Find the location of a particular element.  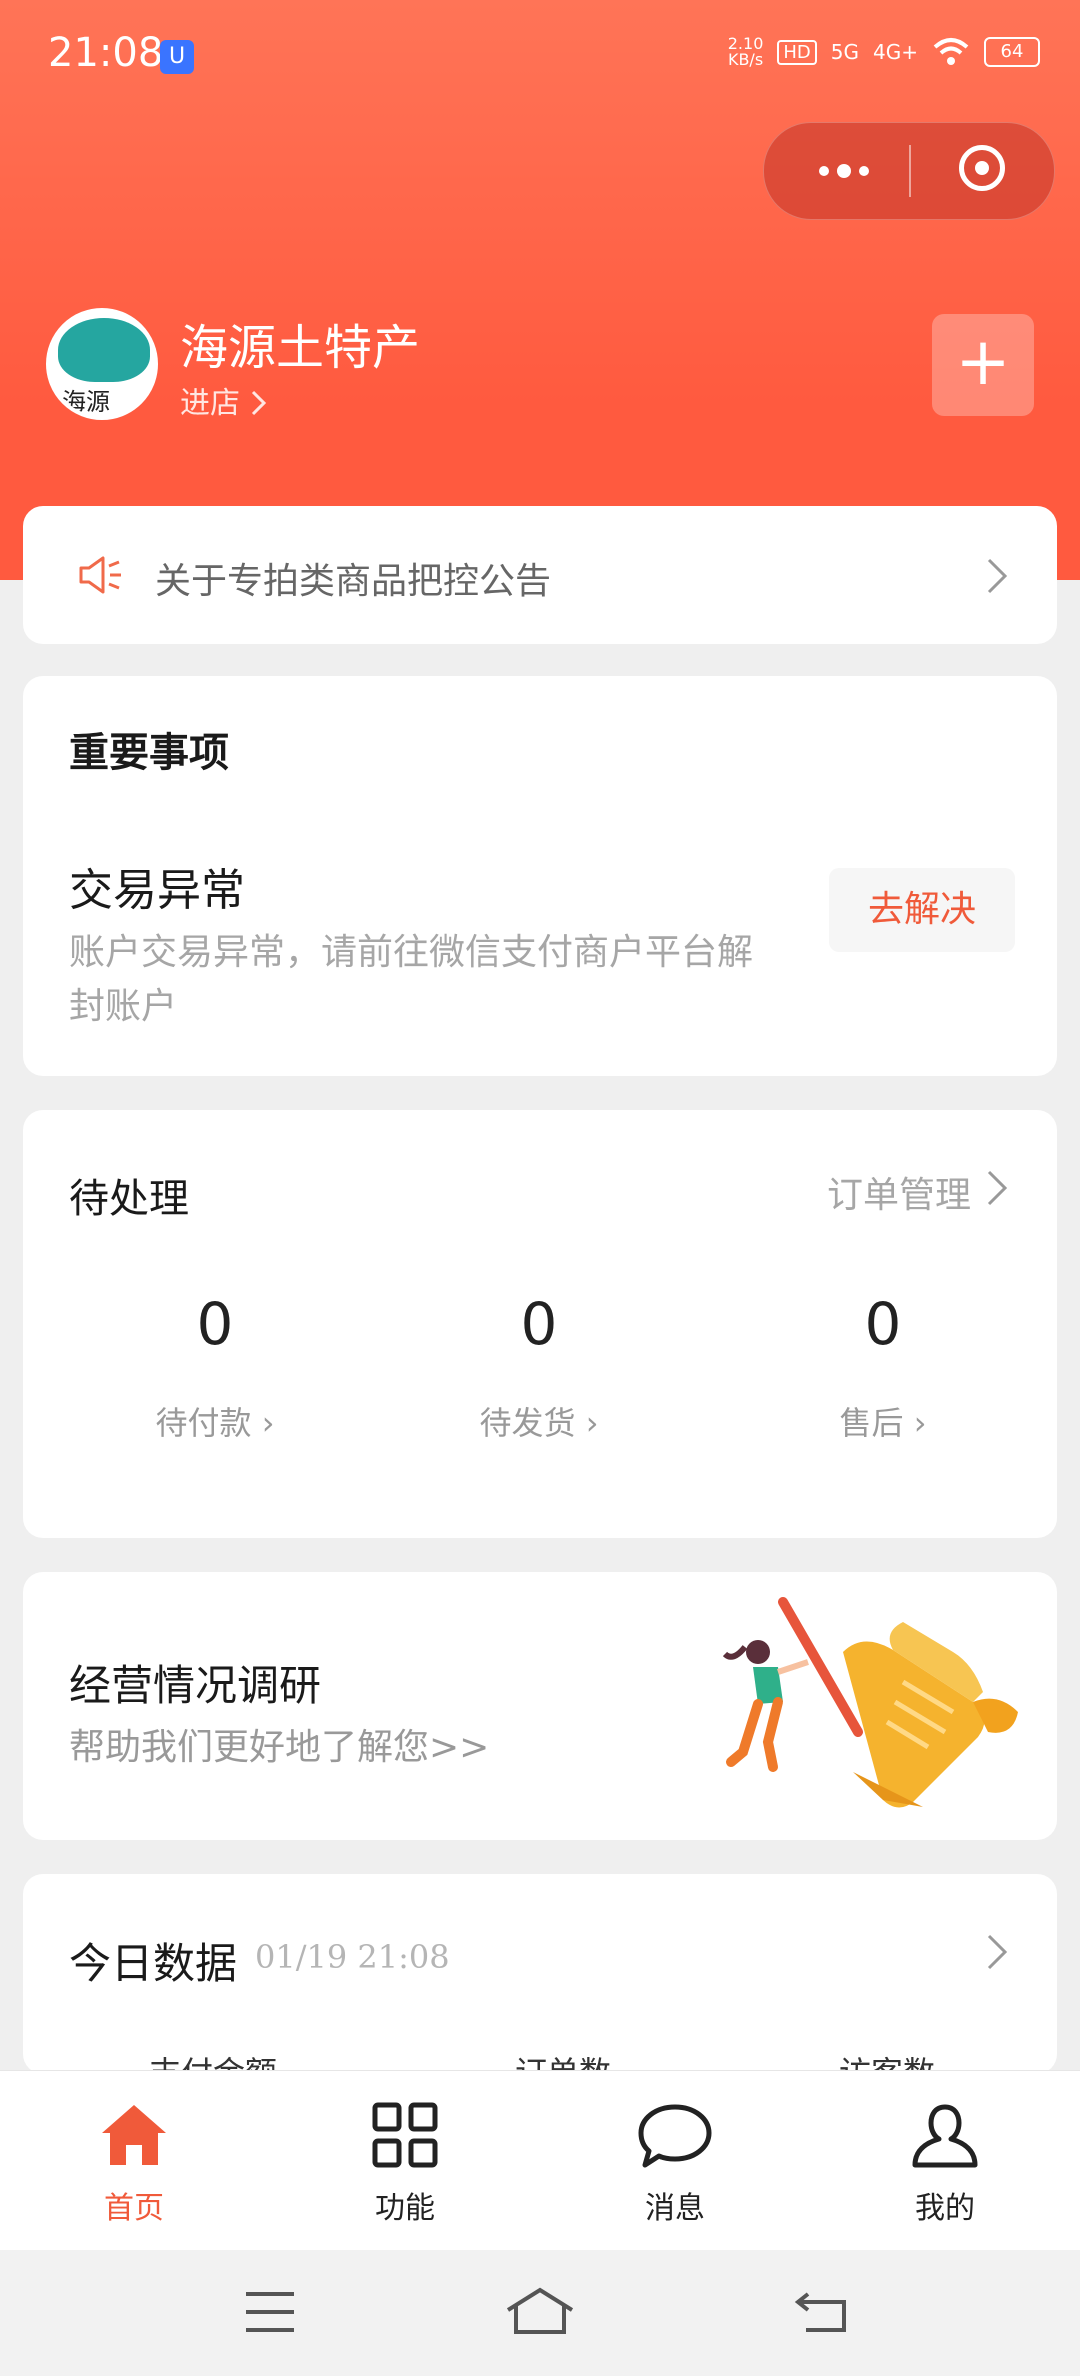

survey-subtitle: 帮助我们更好地了解您>> is located at coordinates (279, 1747).